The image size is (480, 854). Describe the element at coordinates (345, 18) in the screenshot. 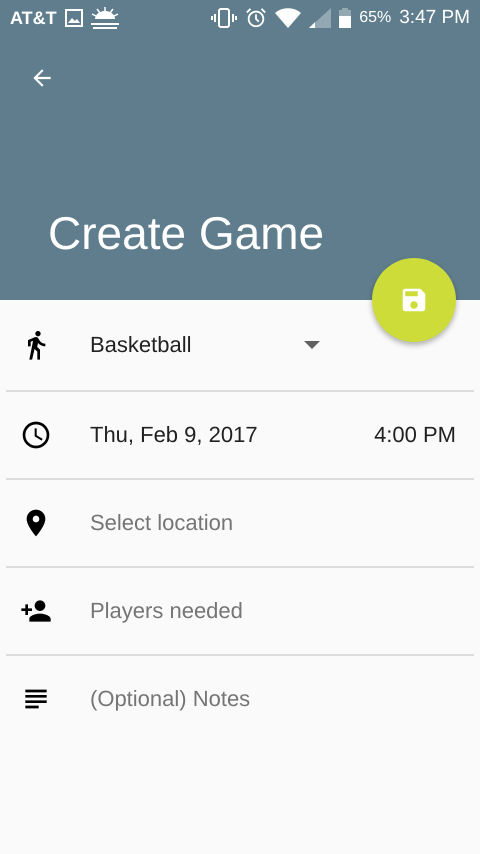

I see `battery-icon` at that location.